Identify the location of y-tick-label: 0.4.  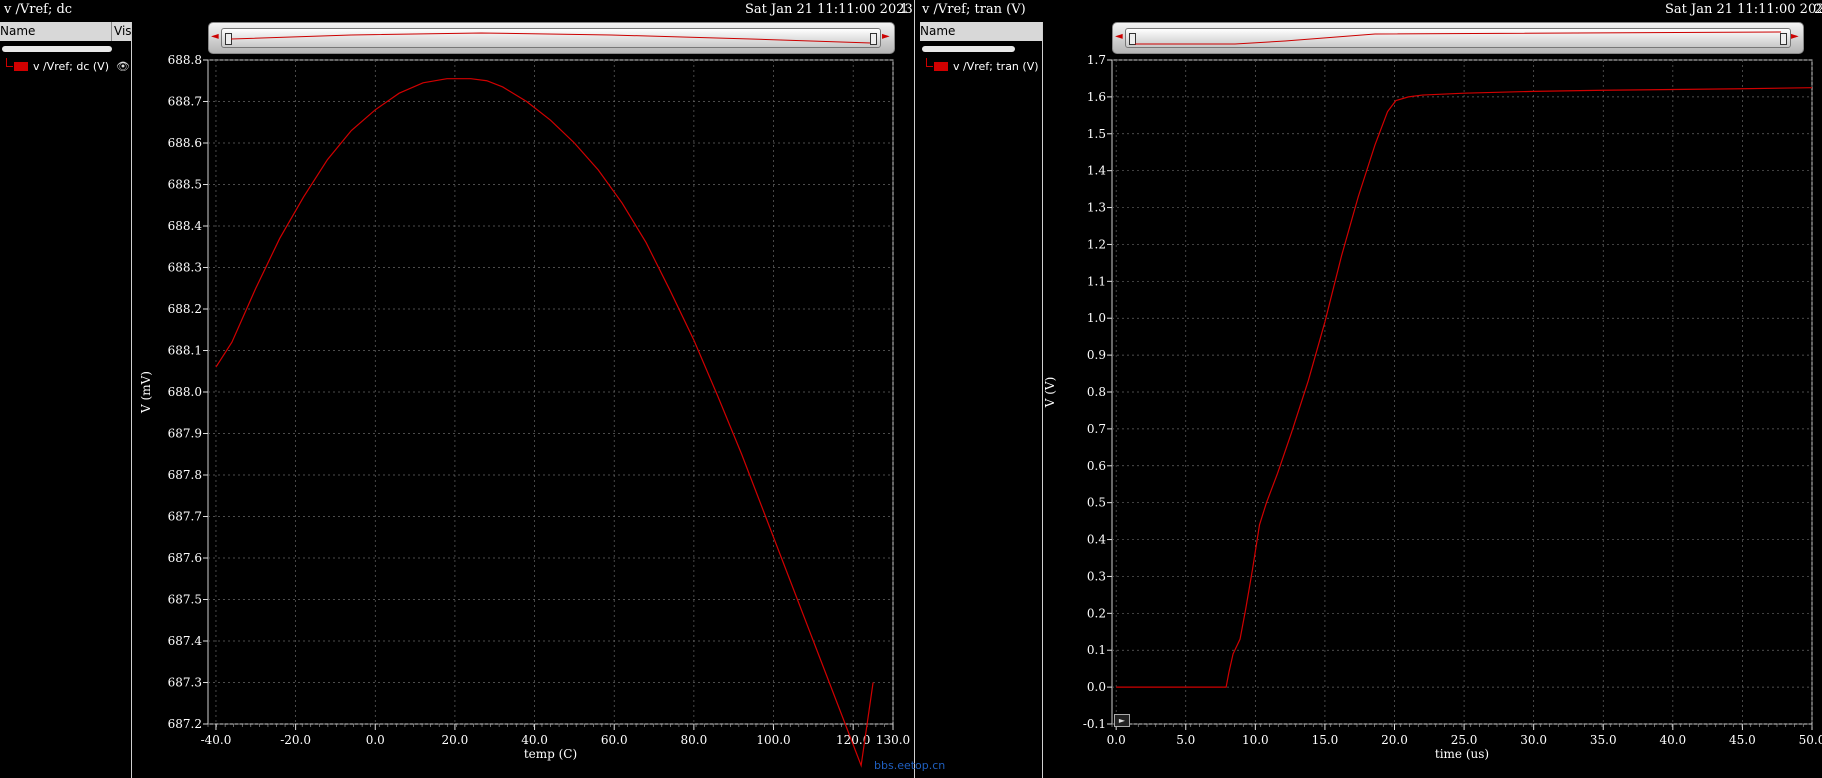
(1096, 540).